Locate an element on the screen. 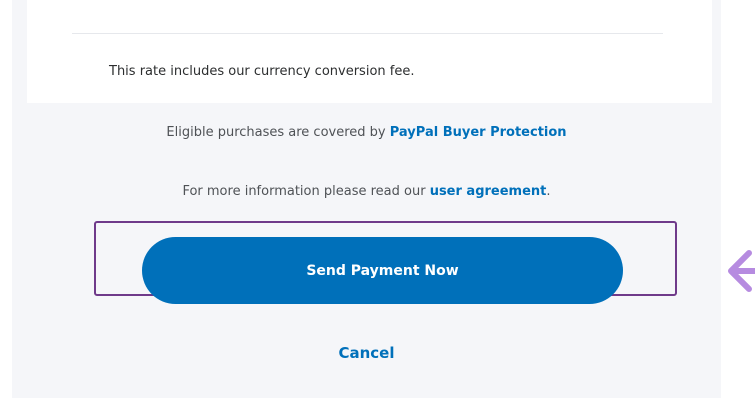 Image resolution: width=755 pixels, height=398 pixels. buyer-protection-link: PayPal Buyer Protection is located at coordinates (478, 132).